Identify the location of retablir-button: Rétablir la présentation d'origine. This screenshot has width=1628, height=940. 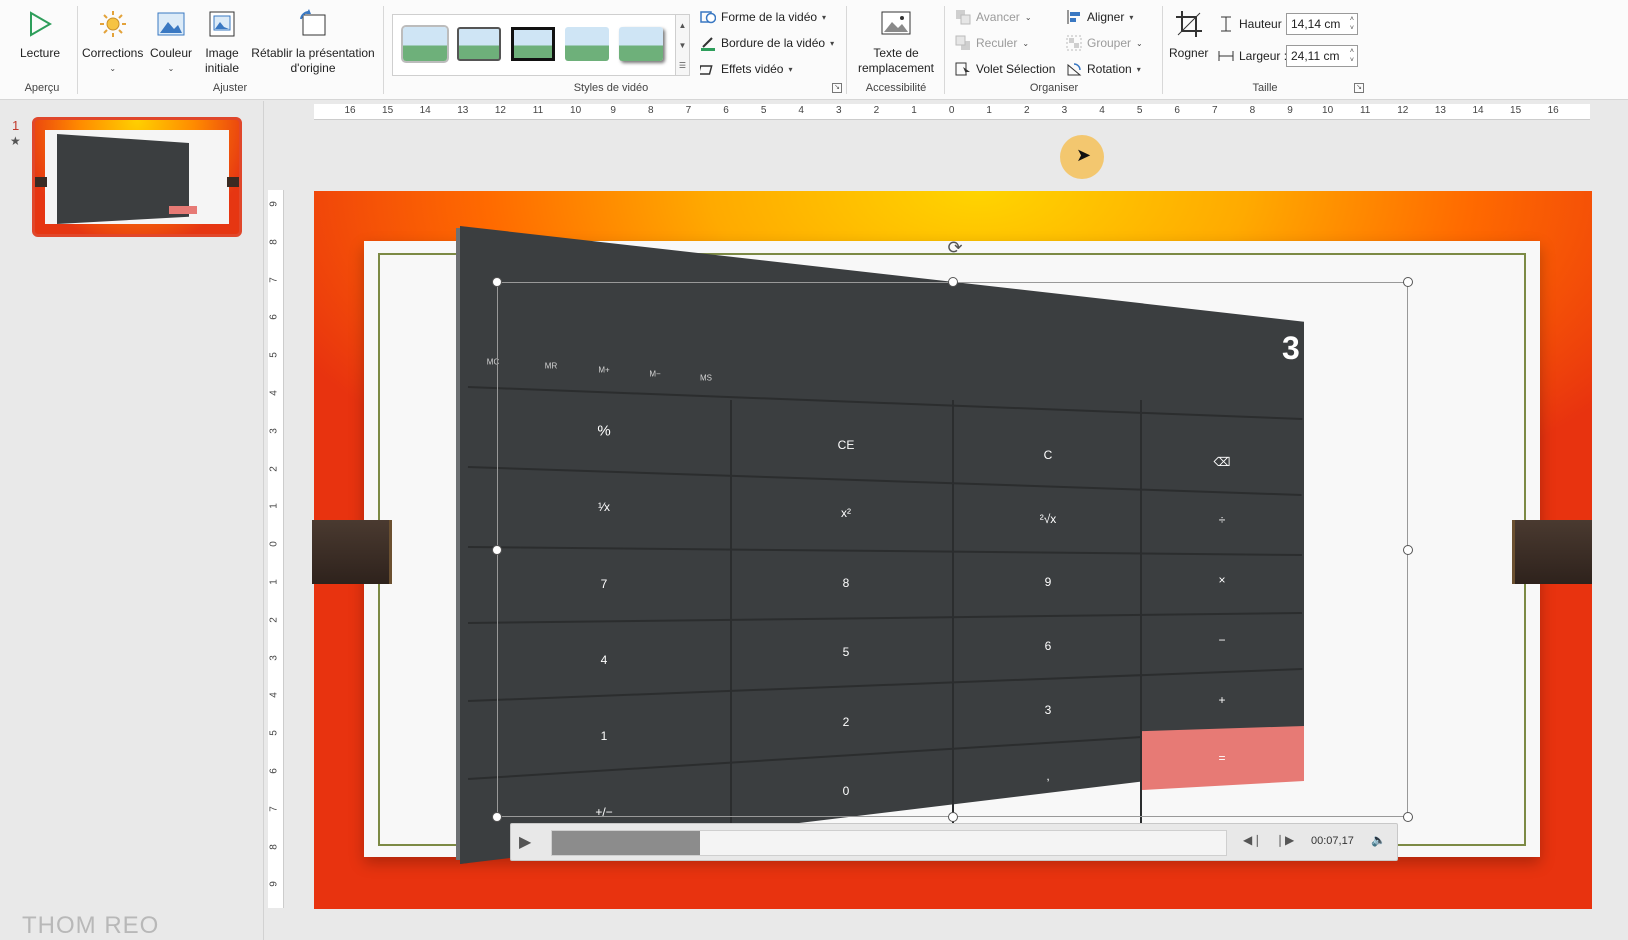
(313, 41).